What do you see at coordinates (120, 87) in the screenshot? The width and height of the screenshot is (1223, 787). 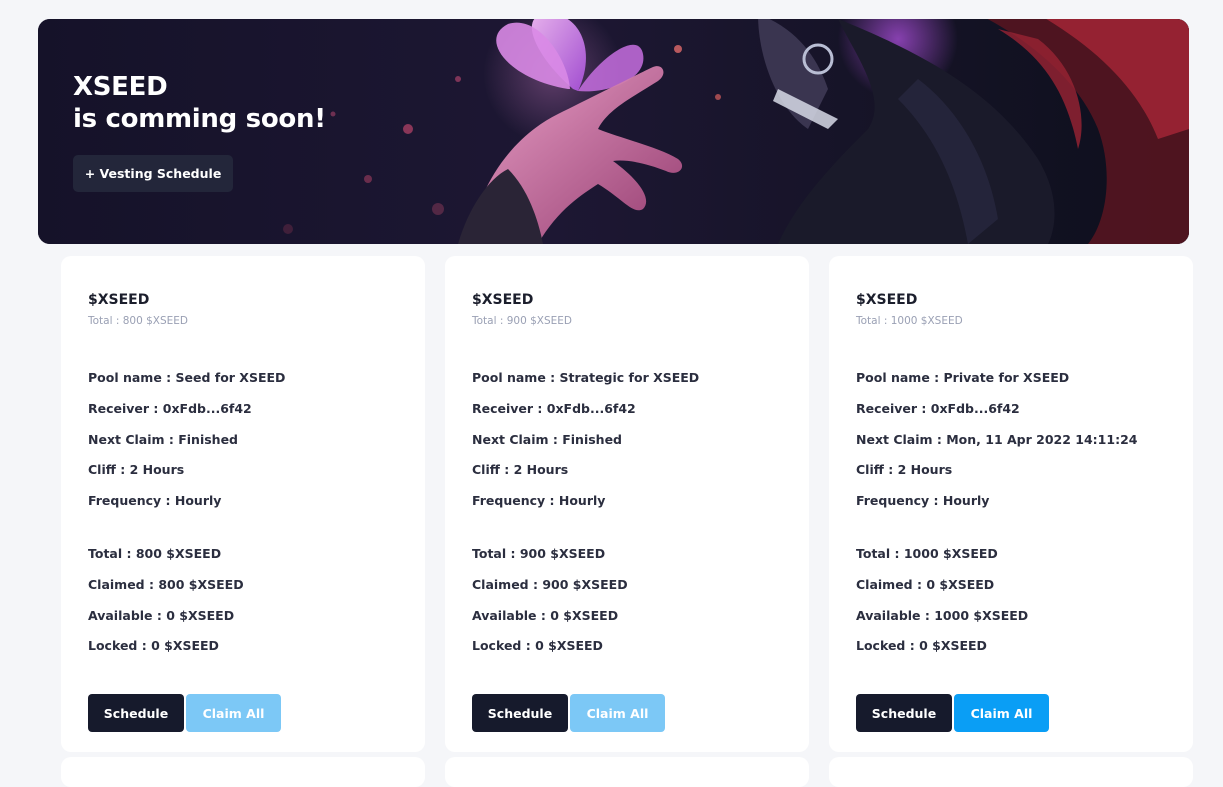 I see `hero-title-line1: XSEED` at bounding box center [120, 87].